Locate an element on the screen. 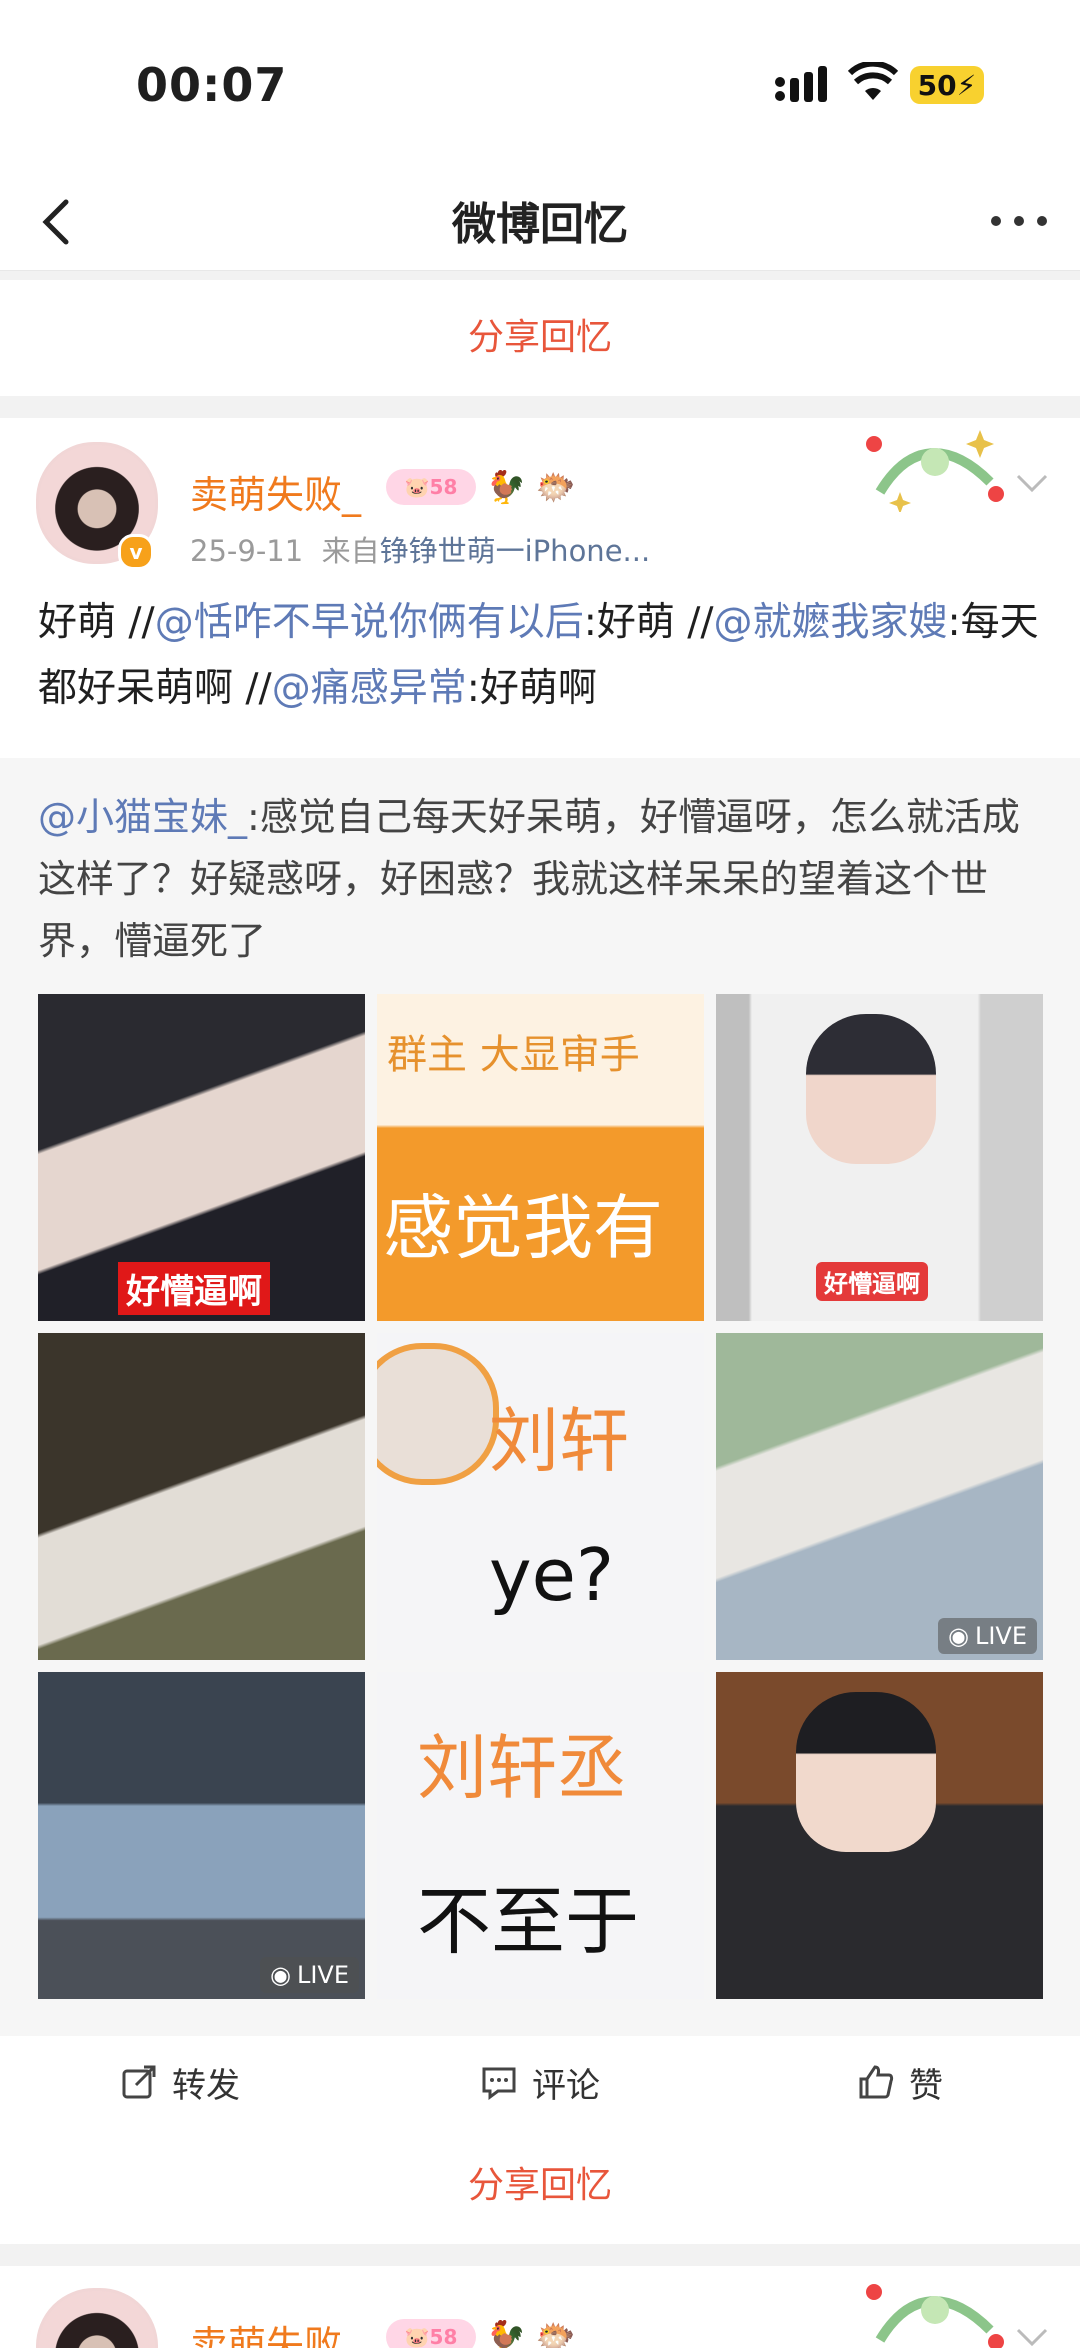 The image size is (1080, 2348). more-icon is located at coordinates (1019, 221).